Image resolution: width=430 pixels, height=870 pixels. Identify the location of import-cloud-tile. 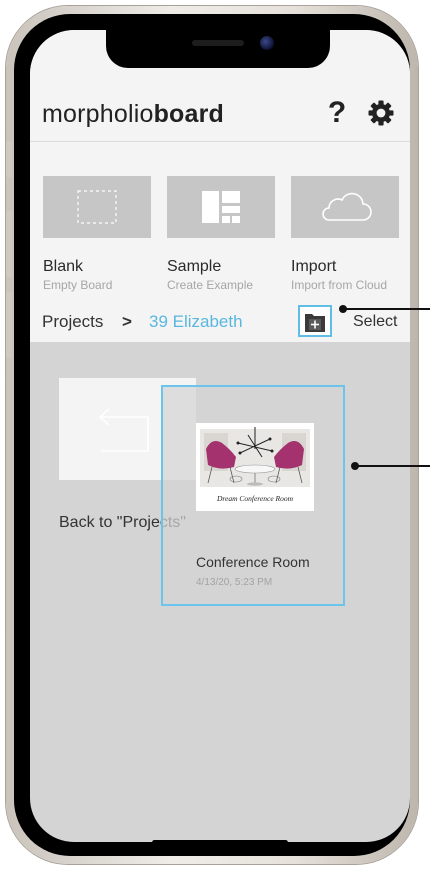
(345, 207).